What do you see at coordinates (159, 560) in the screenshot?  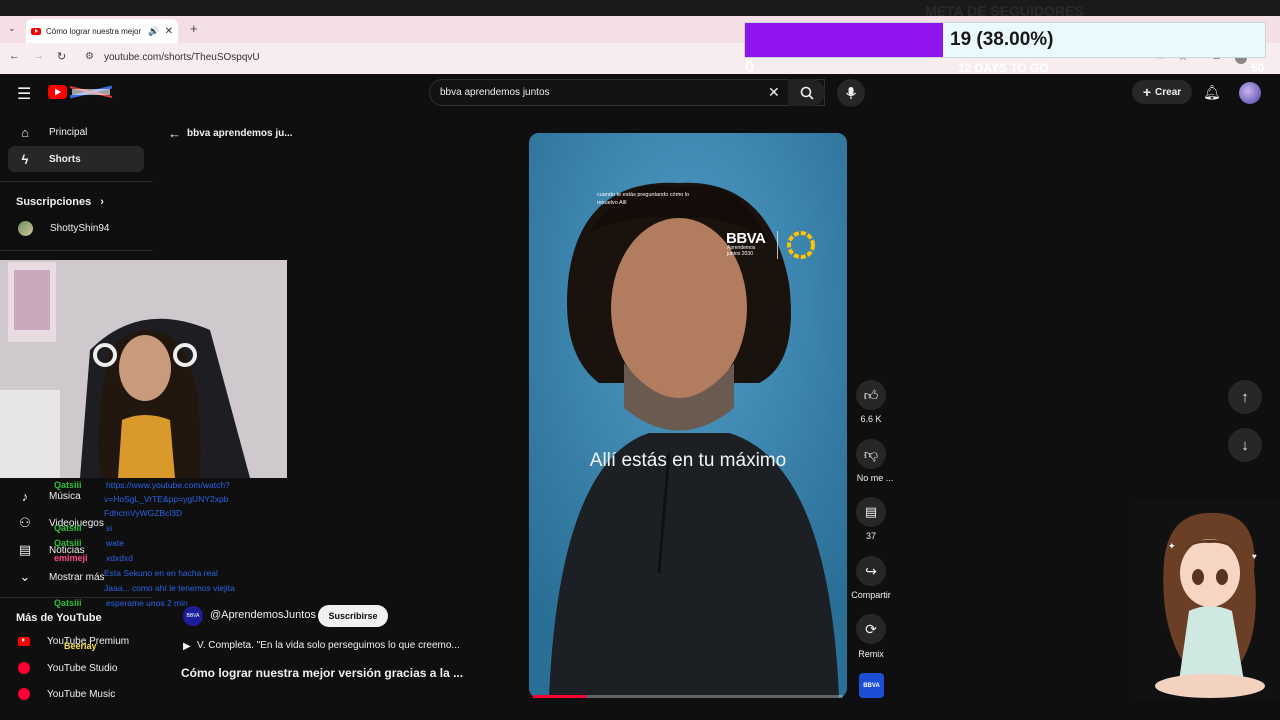 I see `chat-line: emimeji xdxdxd` at bounding box center [159, 560].